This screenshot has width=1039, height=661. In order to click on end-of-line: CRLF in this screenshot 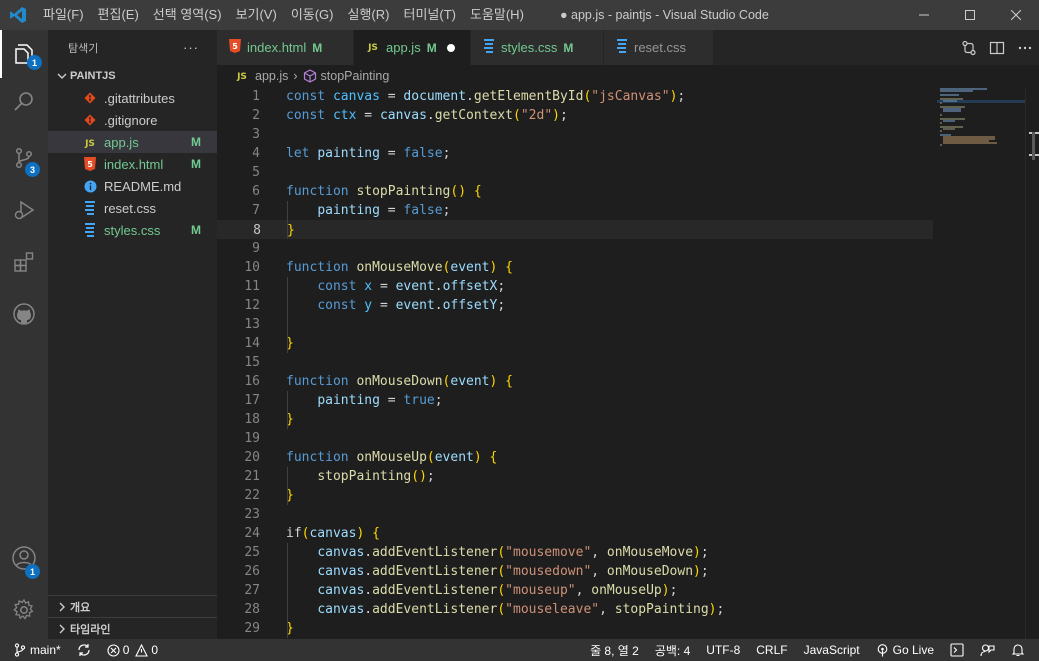, I will do `click(771, 650)`.